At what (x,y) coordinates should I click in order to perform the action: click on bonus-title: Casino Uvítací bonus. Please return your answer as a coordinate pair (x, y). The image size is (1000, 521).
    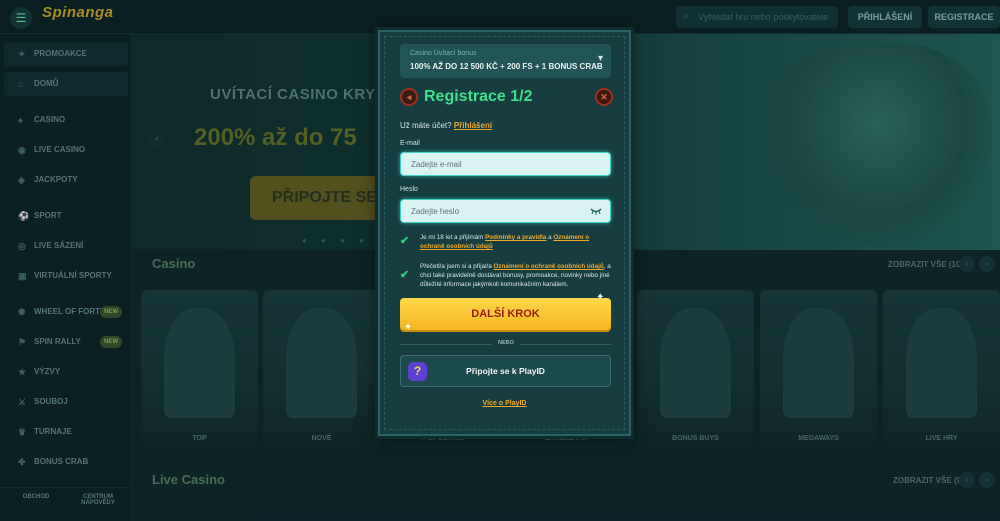
    Looking at the image, I should click on (443, 53).